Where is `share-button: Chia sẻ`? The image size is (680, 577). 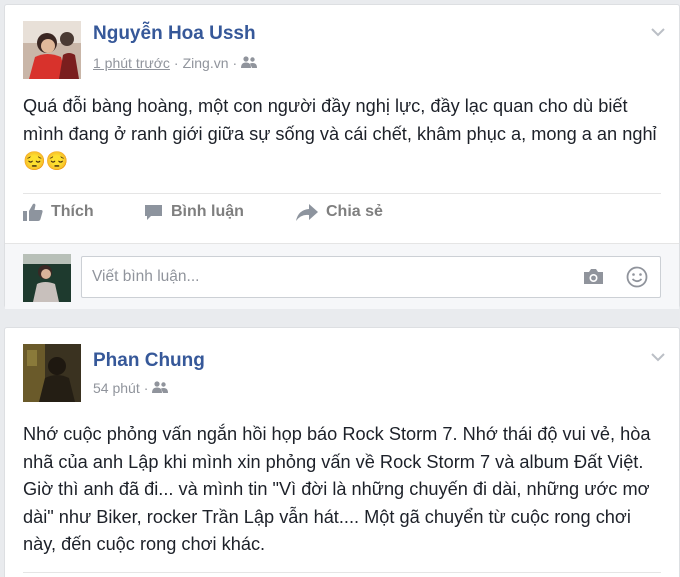
share-button: Chia sẻ is located at coordinates (339, 212).